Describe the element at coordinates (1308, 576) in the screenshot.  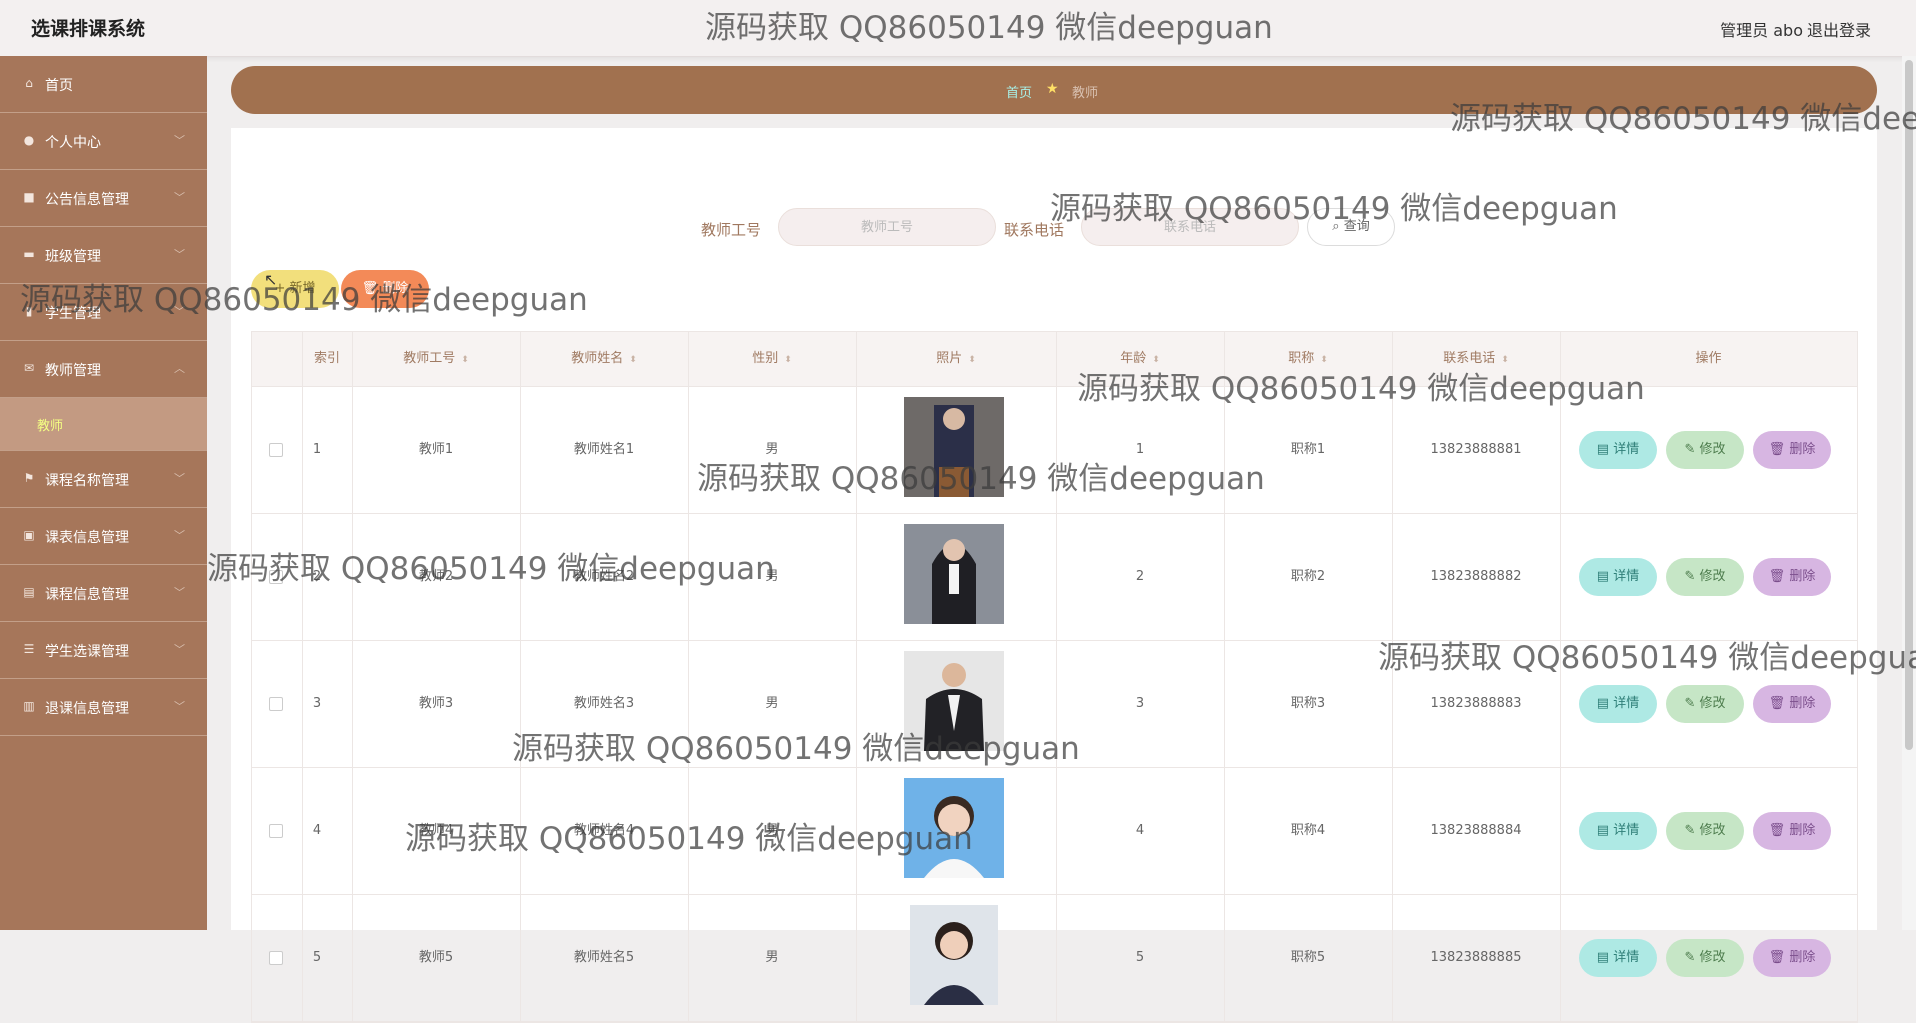
I see `cell-title: 职称2` at that location.